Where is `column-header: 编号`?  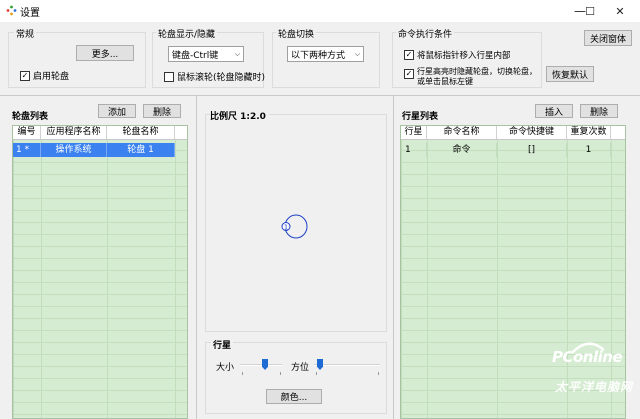 column-header: 编号 is located at coordinates (27, 132).